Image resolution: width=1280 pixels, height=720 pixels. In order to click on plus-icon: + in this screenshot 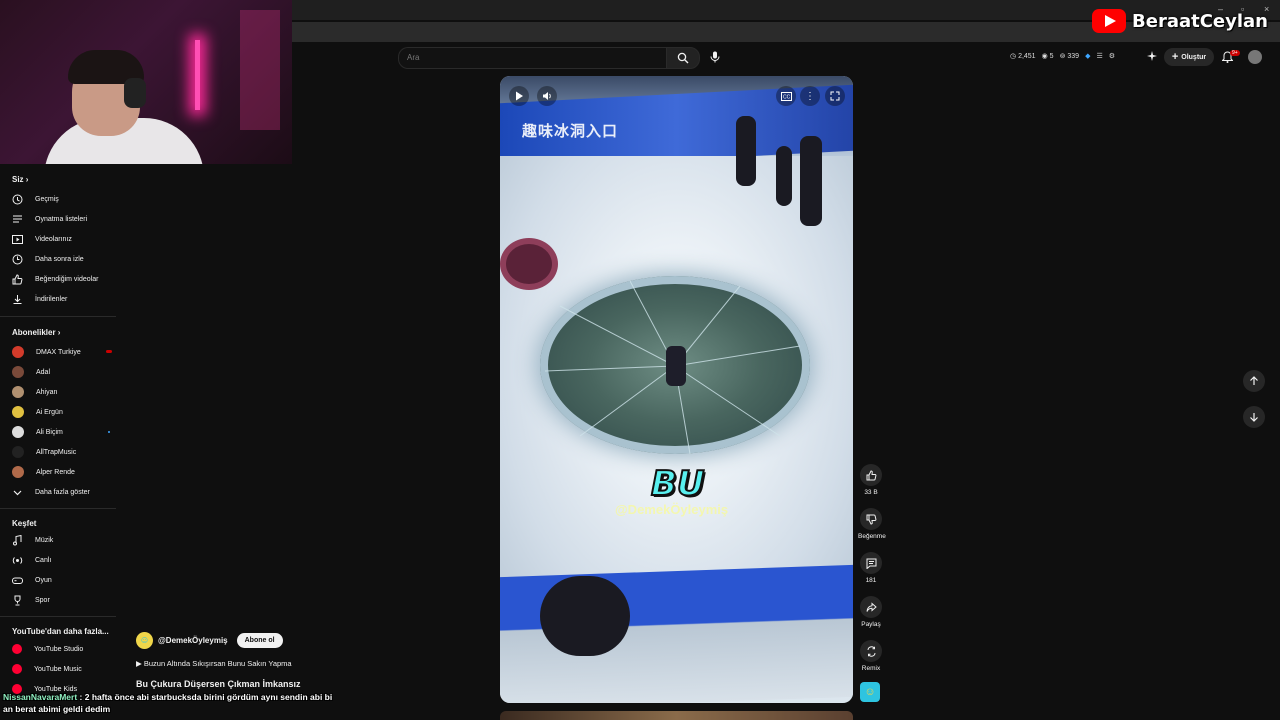, I will do `click(1175, 57)`.